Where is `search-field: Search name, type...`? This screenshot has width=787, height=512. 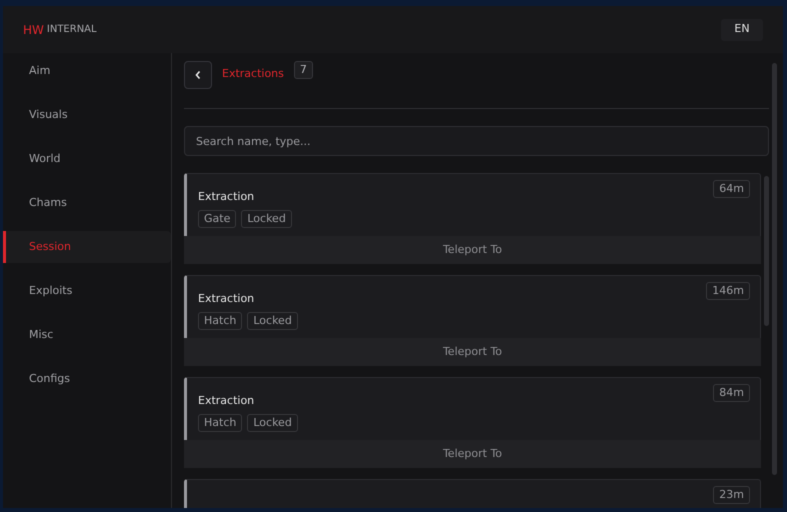
search-field: Search name, type... is located at coordinates (476, 141).